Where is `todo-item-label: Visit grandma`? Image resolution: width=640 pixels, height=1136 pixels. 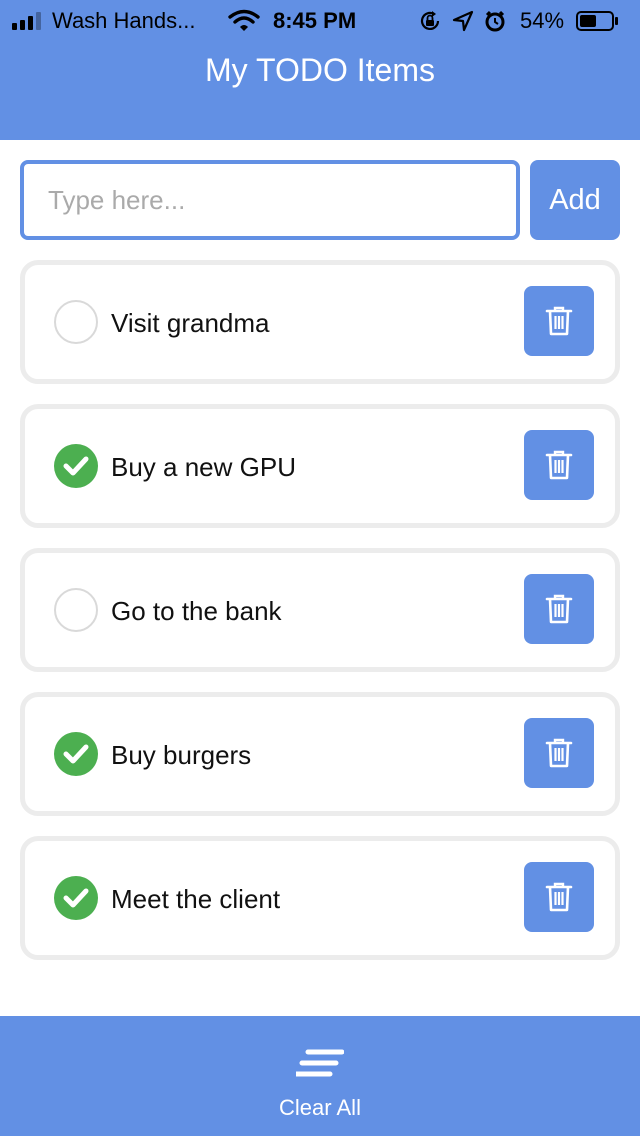 todo-item-label: Visit grandma is located at coordinates (190, 323).